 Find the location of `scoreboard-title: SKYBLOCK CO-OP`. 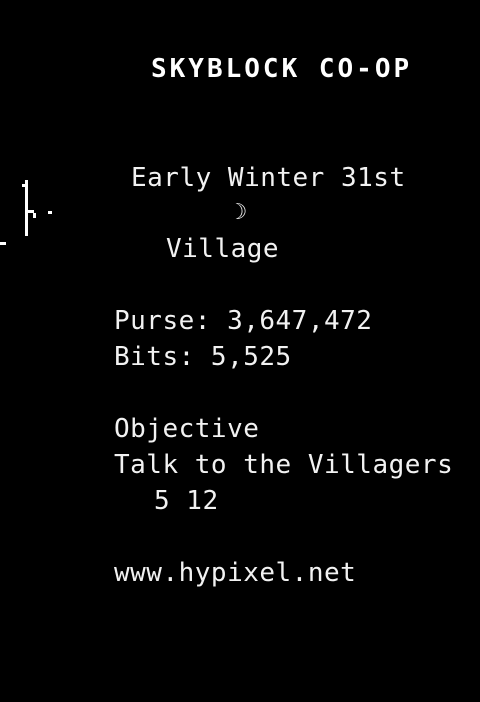

scoreboard-title: SKYBLOCK CO-OP is located at coordinates (282, 69).